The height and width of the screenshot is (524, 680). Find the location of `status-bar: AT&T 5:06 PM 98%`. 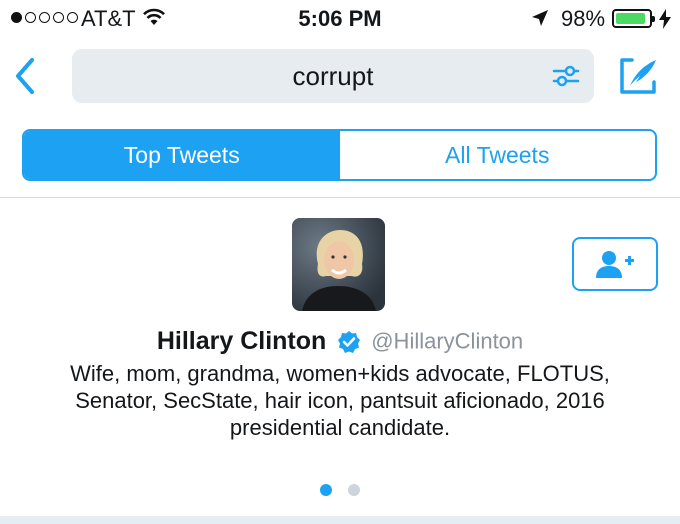

status-bar: AT&T 5:06 PM 98% is located at coordinates (340, 20).